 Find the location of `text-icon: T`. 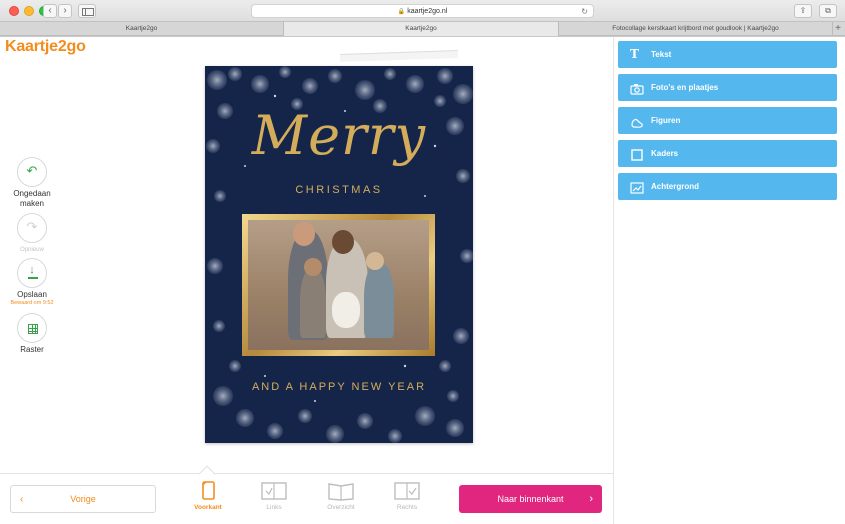

text-icon: T is located at coordinates (634, 54).